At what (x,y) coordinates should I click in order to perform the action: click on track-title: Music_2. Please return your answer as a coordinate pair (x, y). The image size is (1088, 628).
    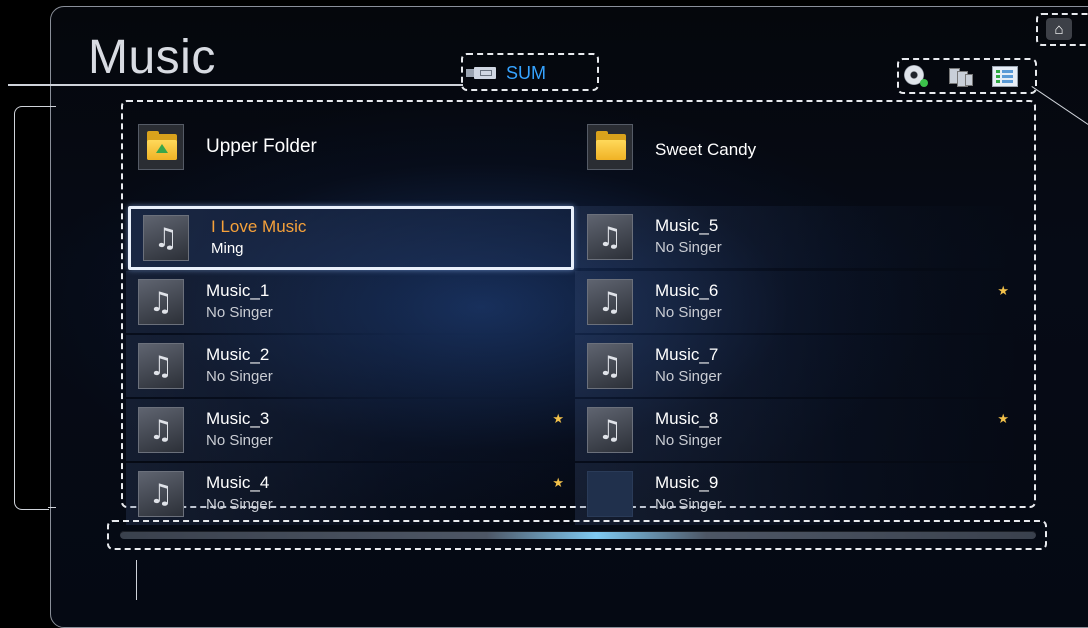
    Looking at the image, I should click on (238, 354).